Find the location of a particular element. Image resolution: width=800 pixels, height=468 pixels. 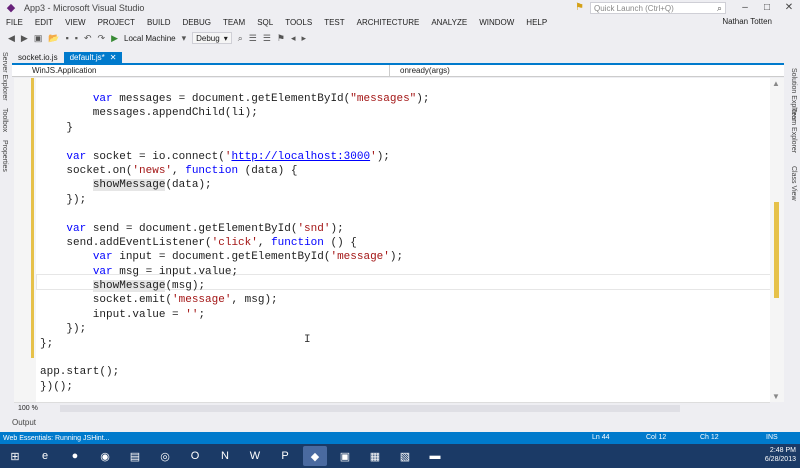

code-token: 'news' is located at coordinates (152, 170).